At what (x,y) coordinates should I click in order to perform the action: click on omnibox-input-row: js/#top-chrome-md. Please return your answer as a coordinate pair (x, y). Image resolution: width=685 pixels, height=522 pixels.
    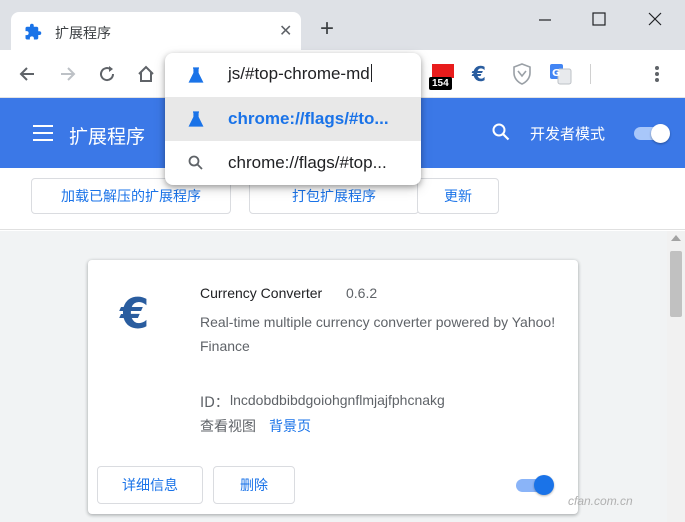
    Looking at the image, I should click on (293, 75).